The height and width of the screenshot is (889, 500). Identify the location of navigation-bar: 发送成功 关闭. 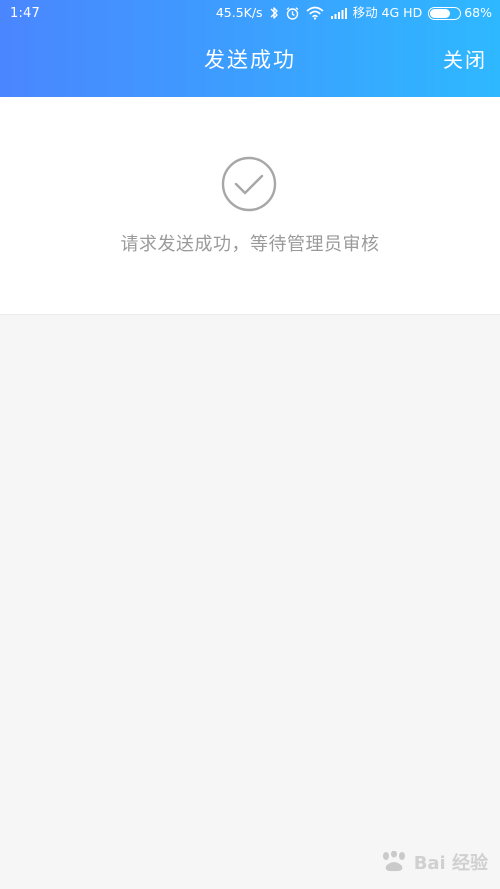
(250, 62).